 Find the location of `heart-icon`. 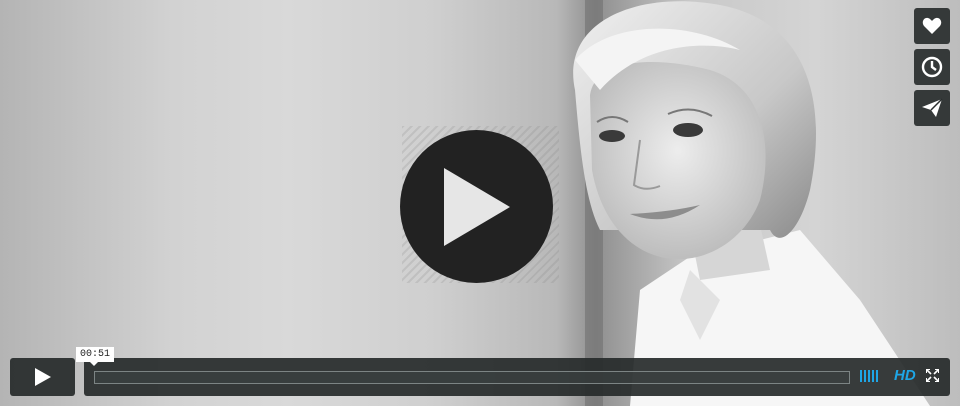

heart-icon is located at coordinates (932, 25).